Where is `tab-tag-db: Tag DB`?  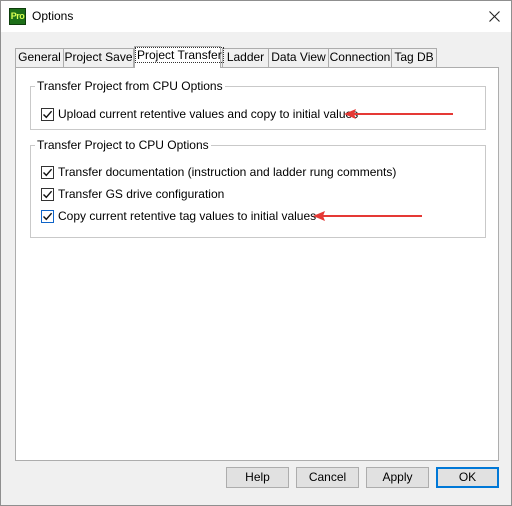
tab-tag-db: Tag DB is located at coordinates (414, 57).